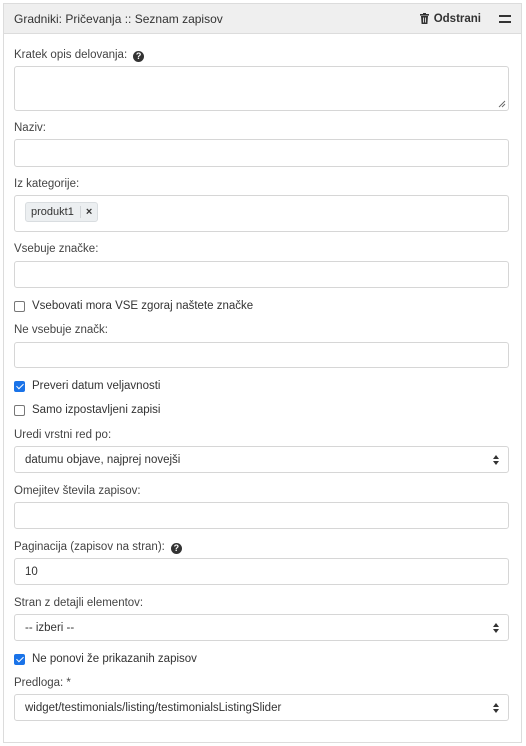 The height and width of the screenshot is (746, 526). I want to click on no-repeat-checkbox: Ne ponovi že prikazanih zapisov, so click(105, 659).